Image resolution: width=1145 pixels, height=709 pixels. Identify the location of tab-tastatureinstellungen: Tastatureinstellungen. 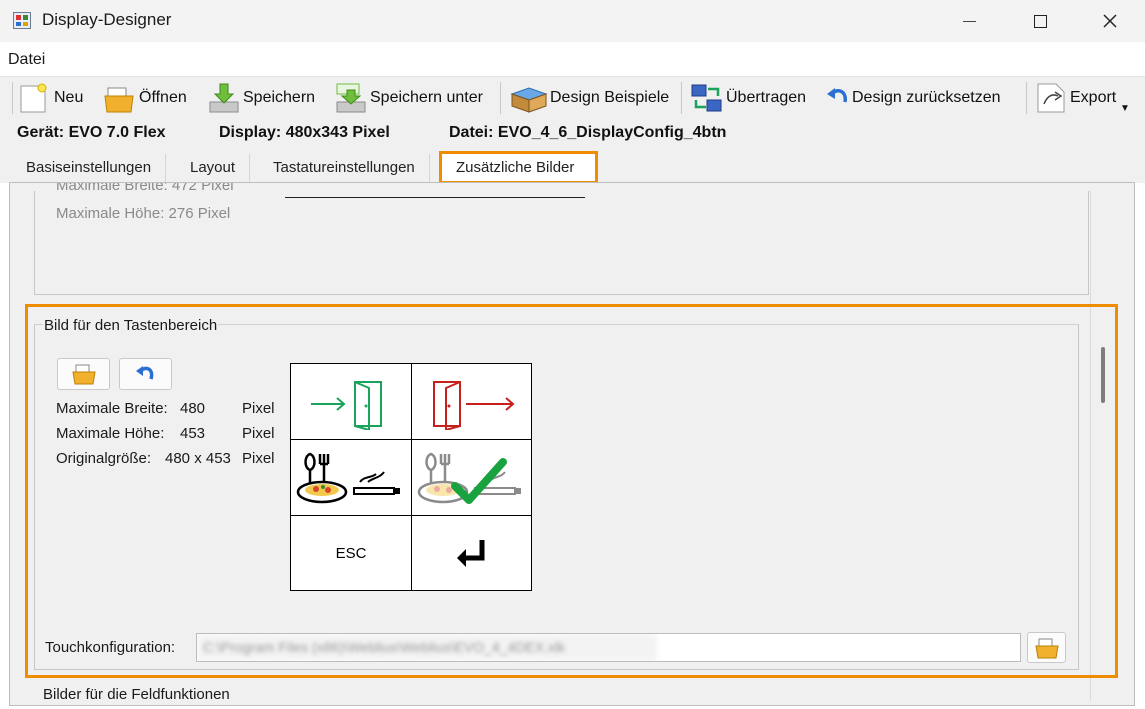
(344, 168).